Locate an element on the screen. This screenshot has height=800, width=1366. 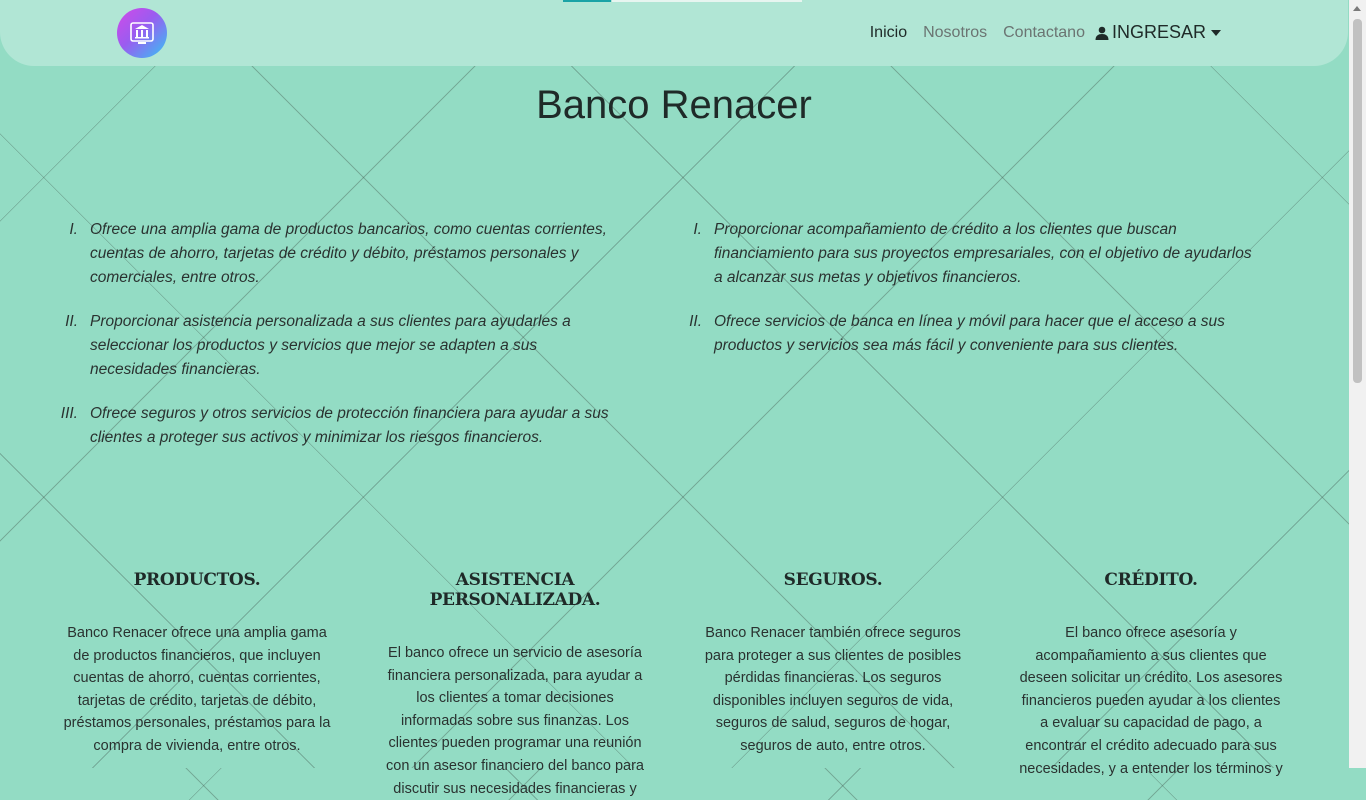
list-item-number: III. is located at coordinates (69, 413).